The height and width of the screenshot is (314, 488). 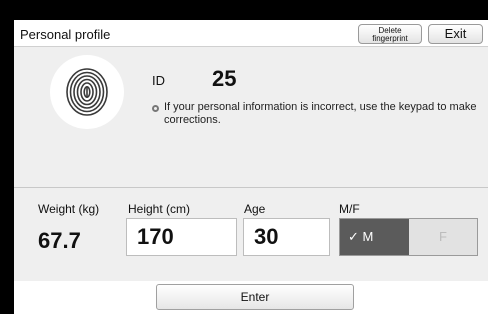 What do you see at coordinates (181, 237) in the screenshot?
I see `height-field: 170` at bounding box center [181, 237].